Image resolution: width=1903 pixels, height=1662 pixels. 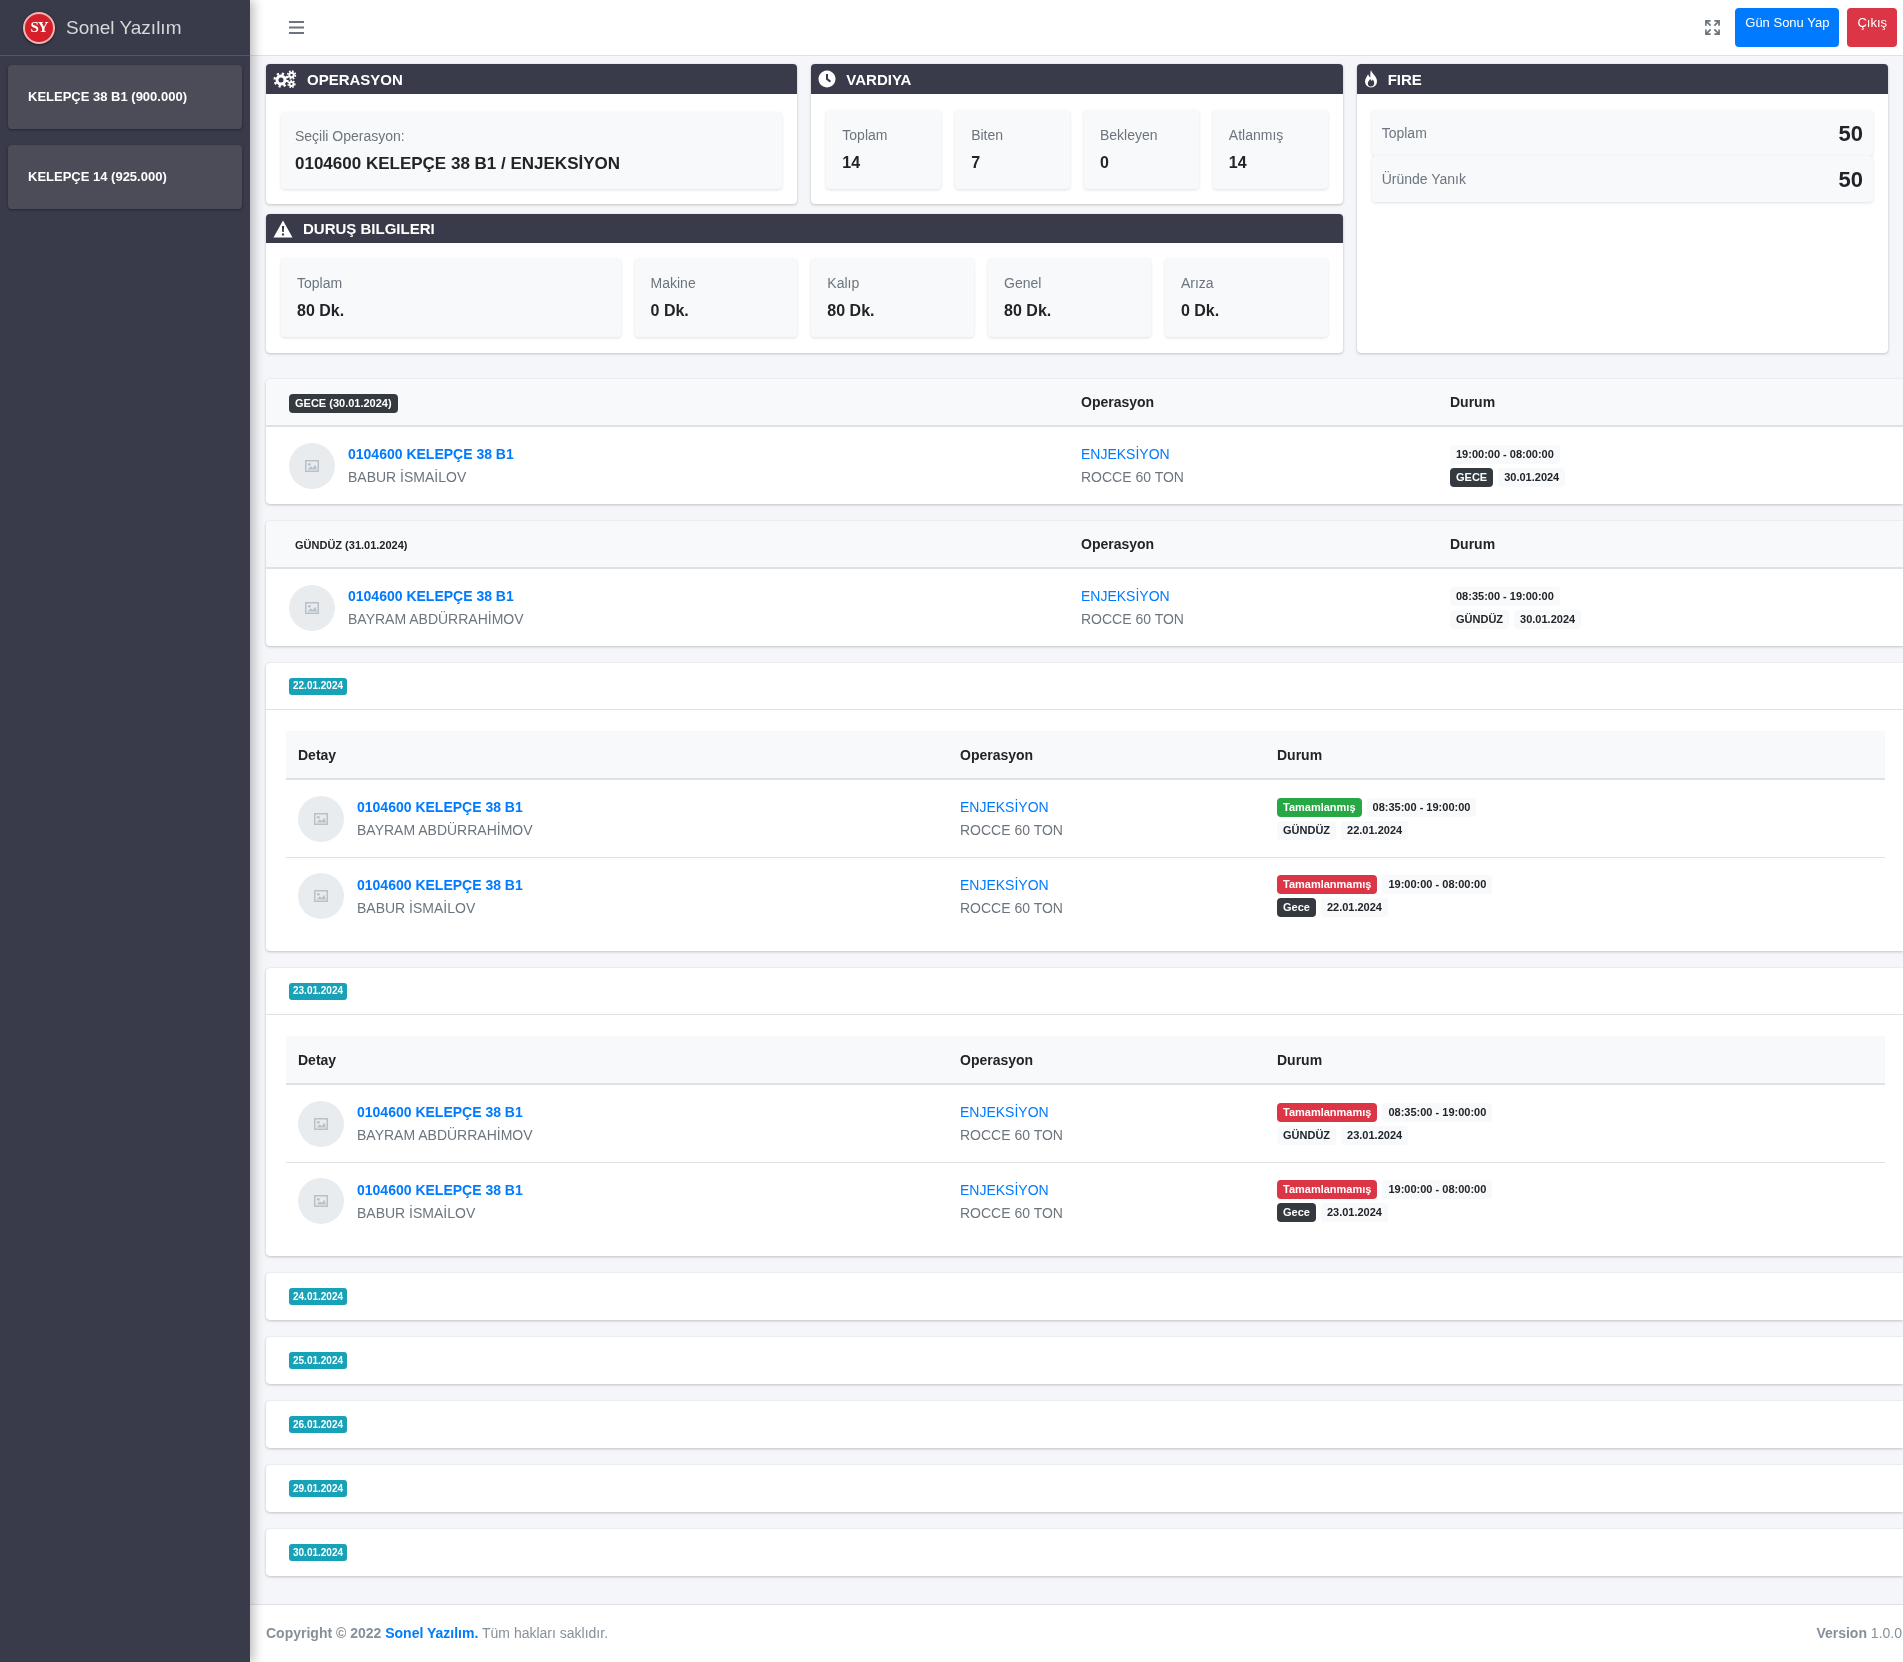 What do you see at coordinates (296, 27) in the screenshot?
I see `menu-icon` at bounding box center [296, 27].